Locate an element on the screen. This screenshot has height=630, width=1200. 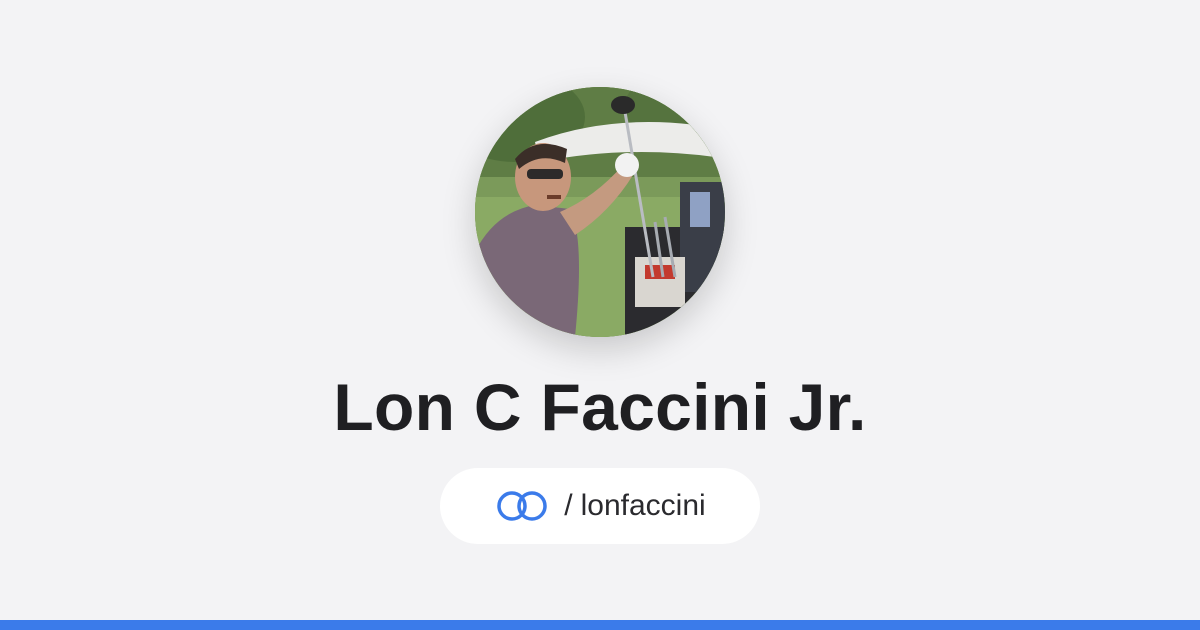
handle-prefix: / is located at coordinates (568, 505).